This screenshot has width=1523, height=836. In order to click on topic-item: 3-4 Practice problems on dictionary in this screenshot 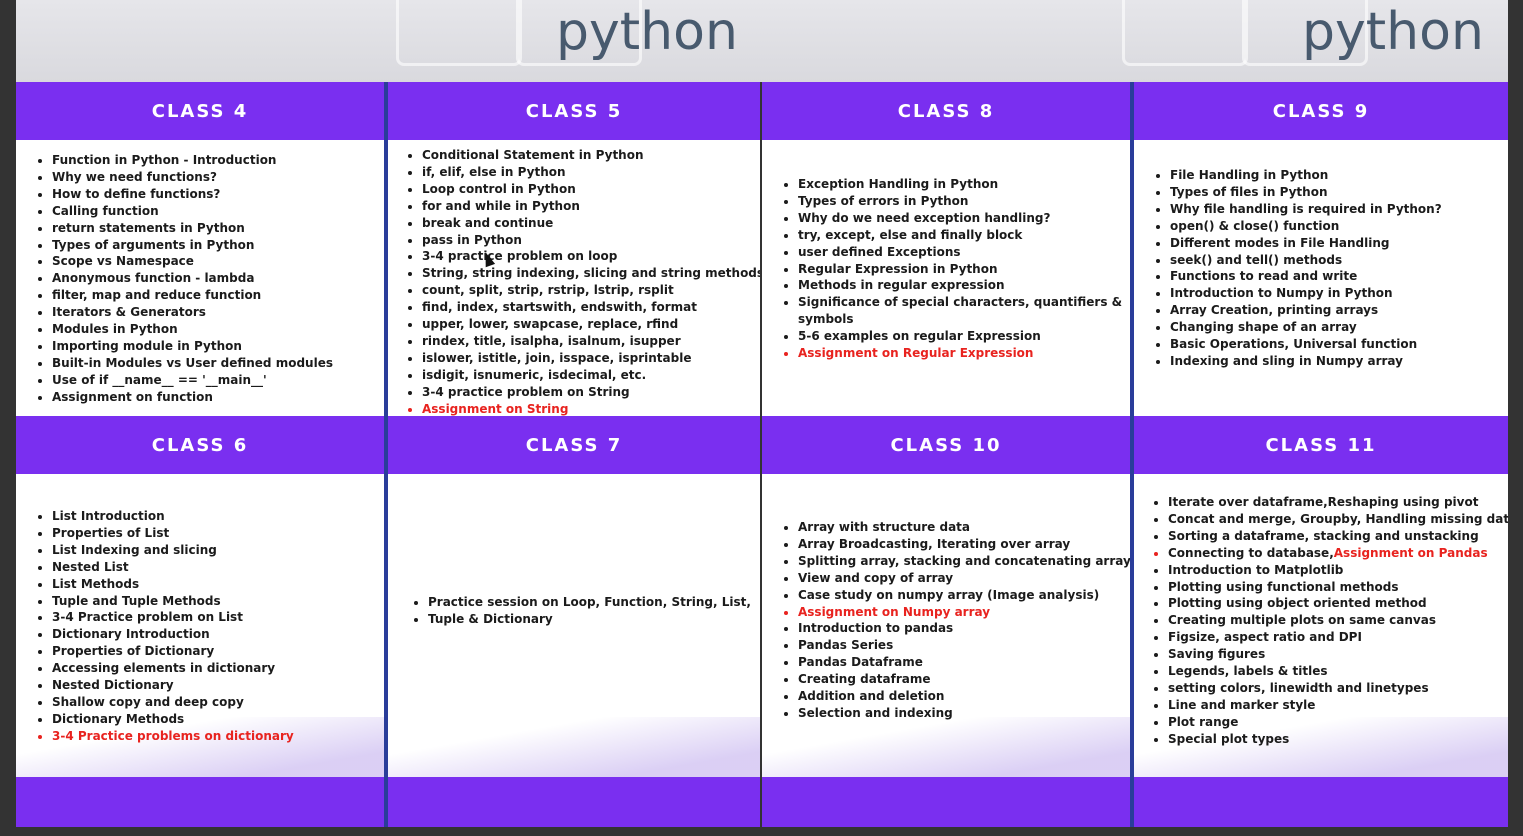, I will do `click(173, 736)`.